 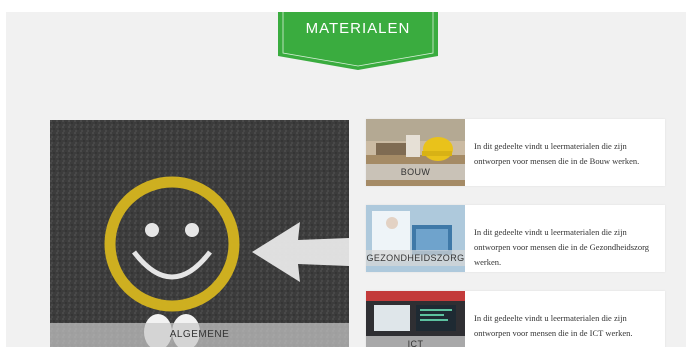 I want to click on gezondheidszorg-thumbnail: GEZONDHEIDSZORG, so click(x=415, y=238).